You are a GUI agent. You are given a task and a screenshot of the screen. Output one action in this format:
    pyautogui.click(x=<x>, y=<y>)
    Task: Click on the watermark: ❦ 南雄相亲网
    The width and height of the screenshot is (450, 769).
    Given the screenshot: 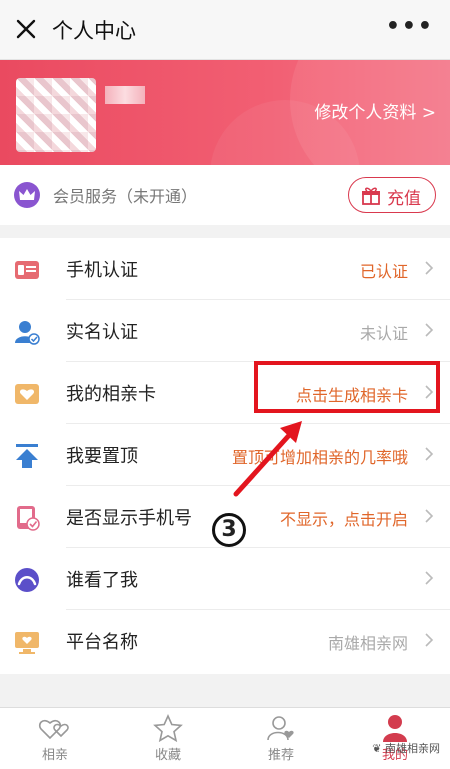 What is the action you would take?
    pyautogui.click(x=406, y=748)
    